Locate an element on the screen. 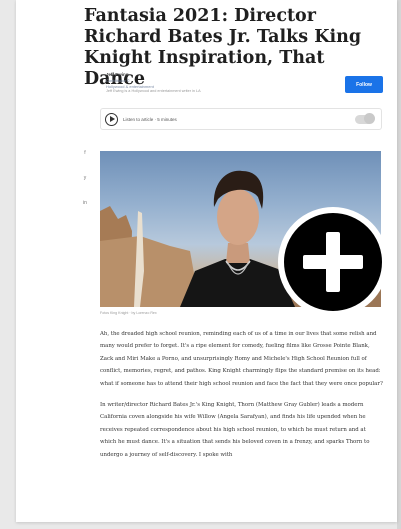  plus-icon-bar is located at coordinates (333, 262).